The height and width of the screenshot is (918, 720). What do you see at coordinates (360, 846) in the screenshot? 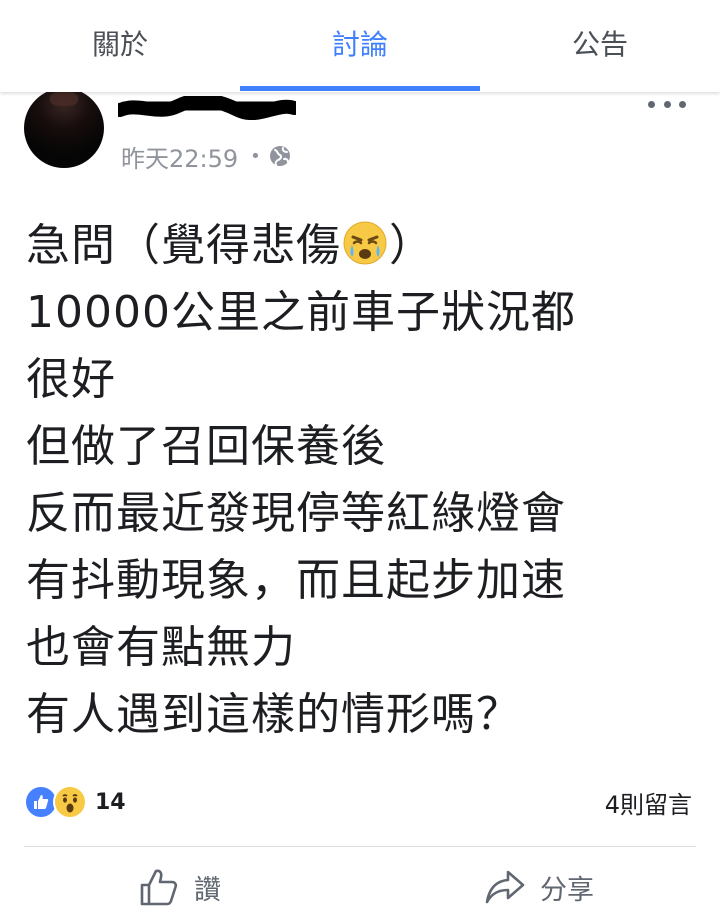
I see `divider` at bounding box center [360, 846].